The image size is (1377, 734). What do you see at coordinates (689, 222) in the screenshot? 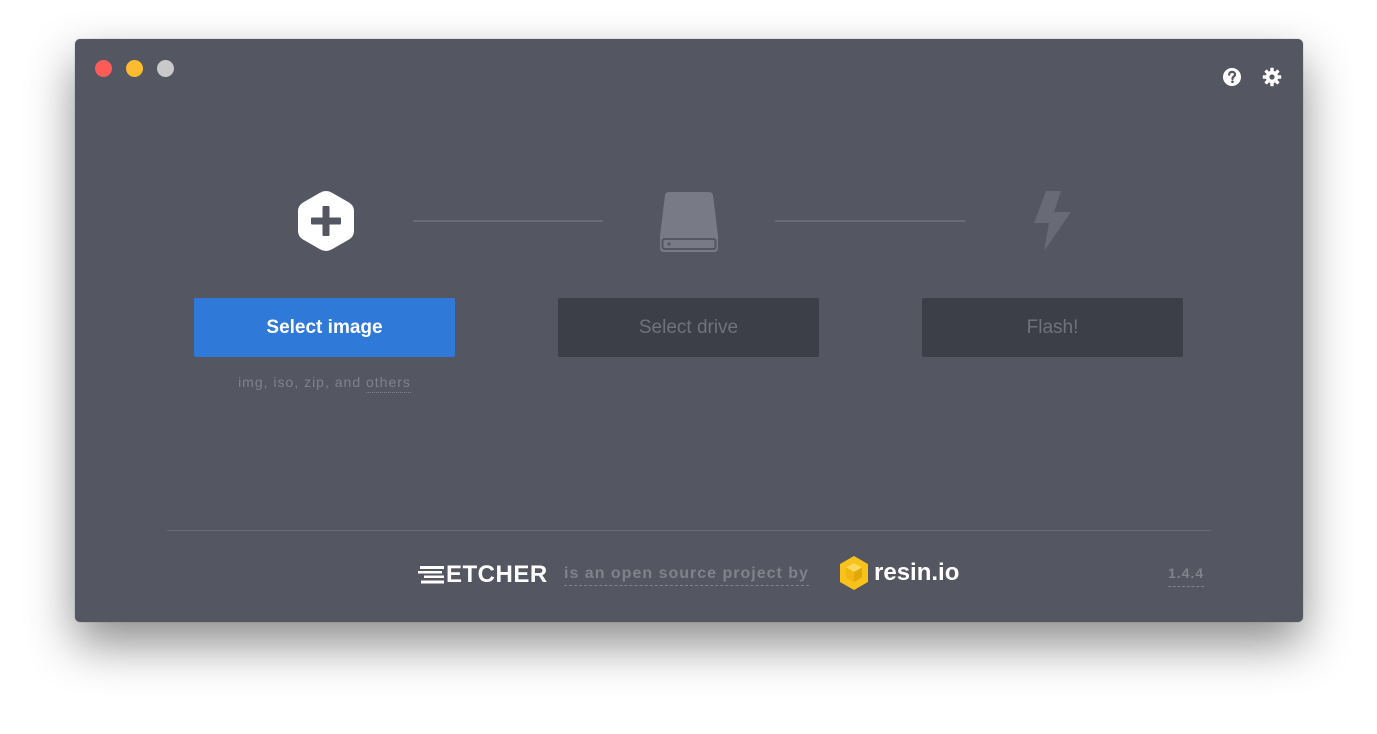
I see `drive-icon` at bounding box center [689, 222].